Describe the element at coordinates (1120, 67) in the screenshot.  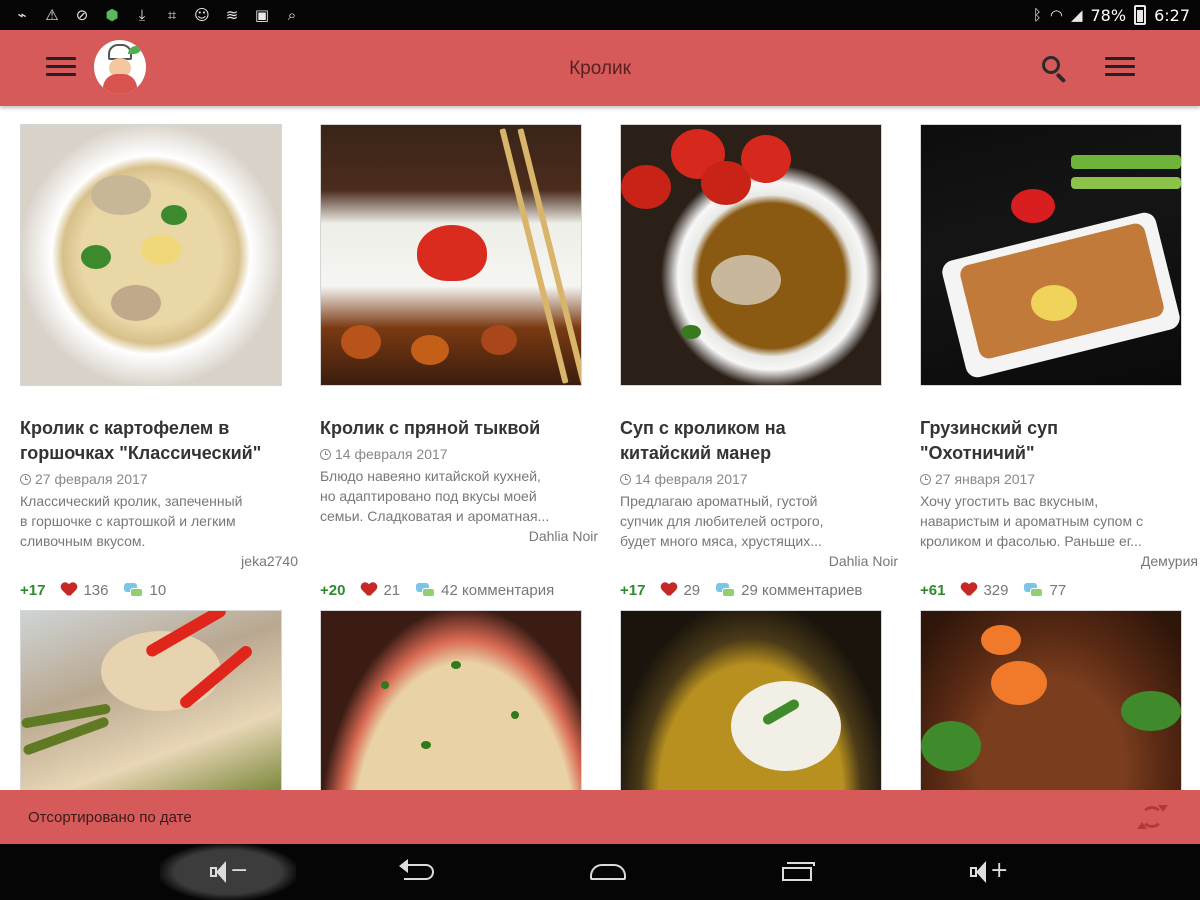
I see `overflow-menu-icon` at that location.